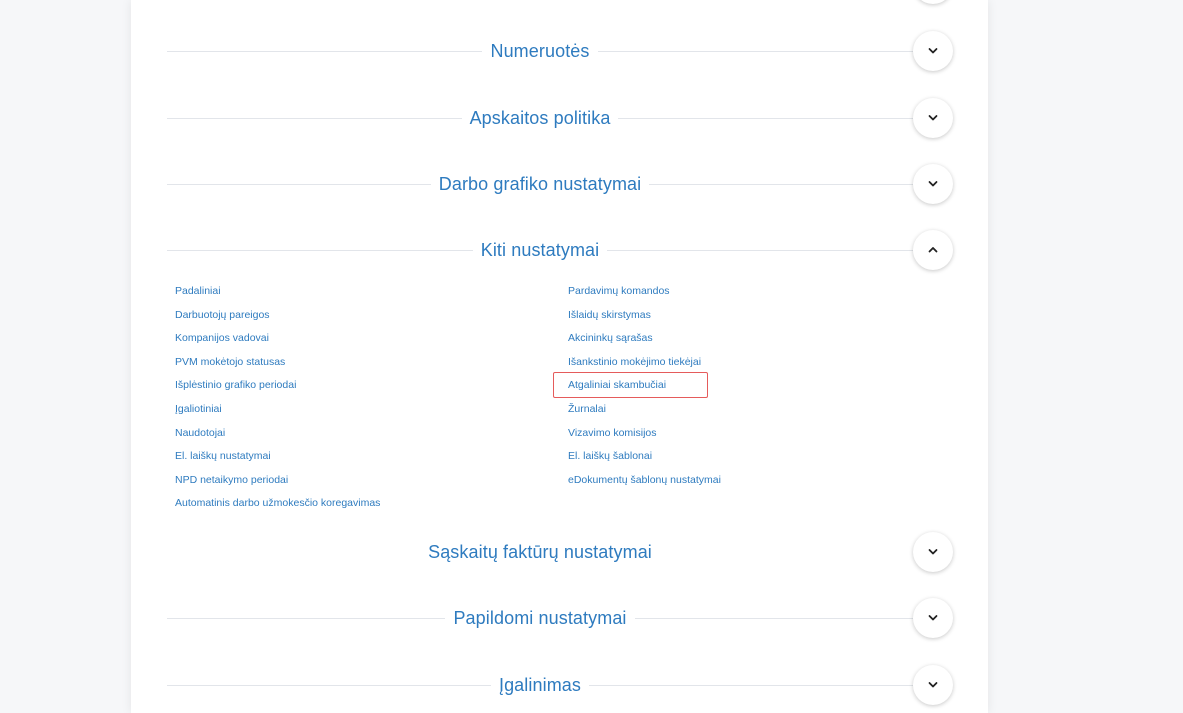 This screenshot has width=1183, height=713. I want to click on section-title-igalinimas: Įgalinimas, so click(540, 685).